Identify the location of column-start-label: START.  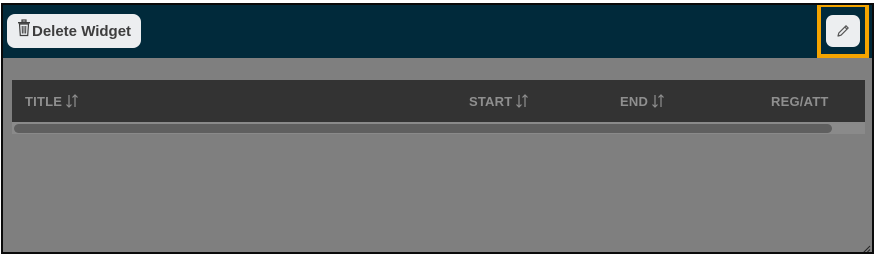
(491, 101).